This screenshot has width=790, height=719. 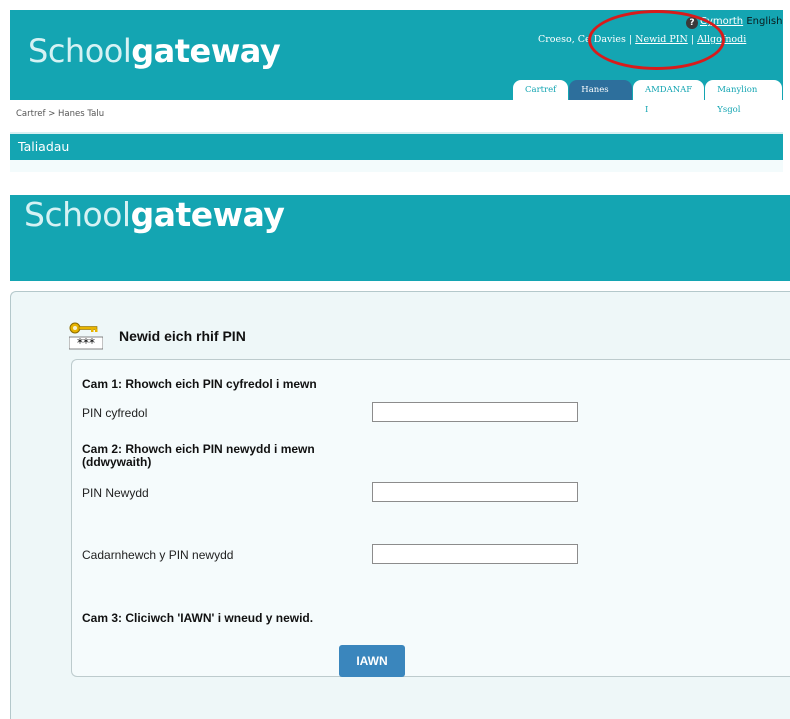 I want to click on ok-button: IAWN, so click(x=372, y=661).